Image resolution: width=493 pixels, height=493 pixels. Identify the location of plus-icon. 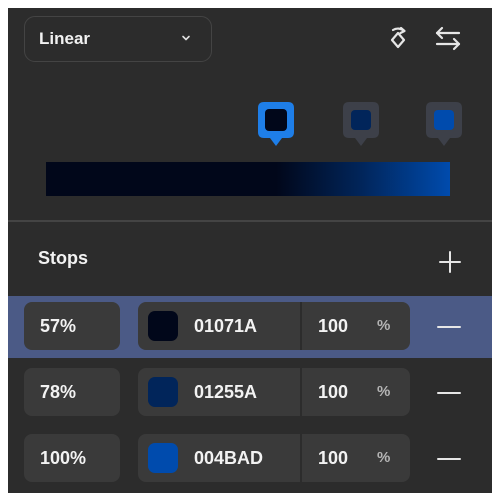
(450, 262).